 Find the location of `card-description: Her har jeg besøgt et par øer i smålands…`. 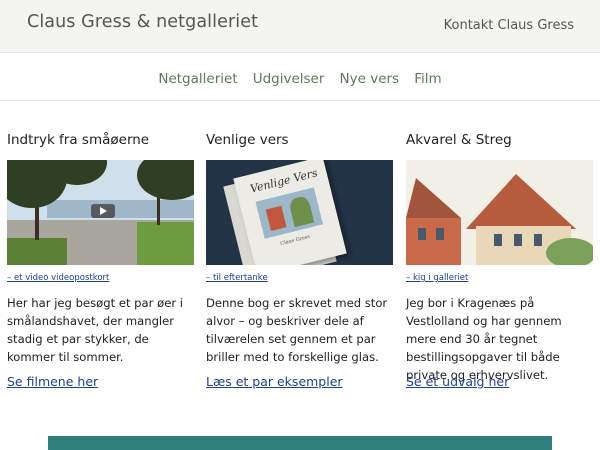

card-description: Her har jeg besøgt et par øer i smålands… is located at coordinates (95, 330).